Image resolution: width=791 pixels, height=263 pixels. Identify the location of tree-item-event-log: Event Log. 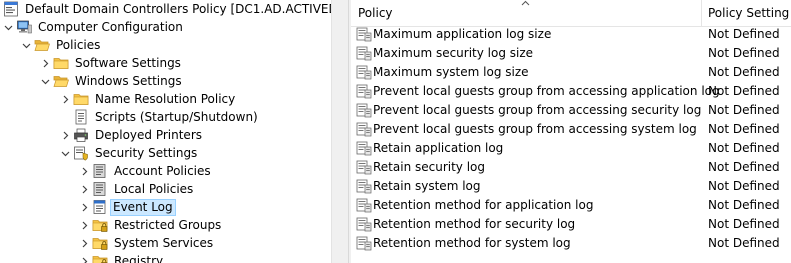
(126, 207).